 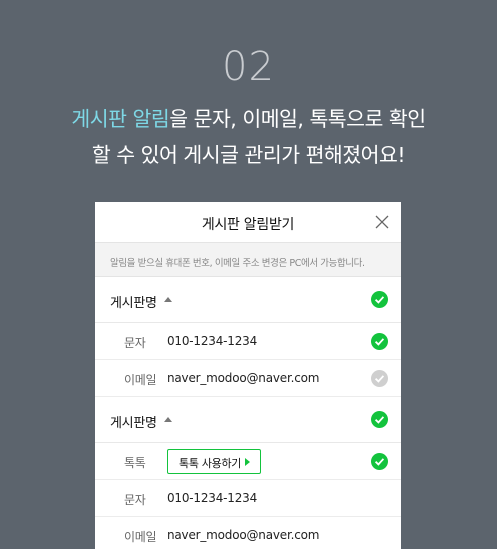 I want to click on panel-title: 게시판 알림받기, so click(x=248, y=225).